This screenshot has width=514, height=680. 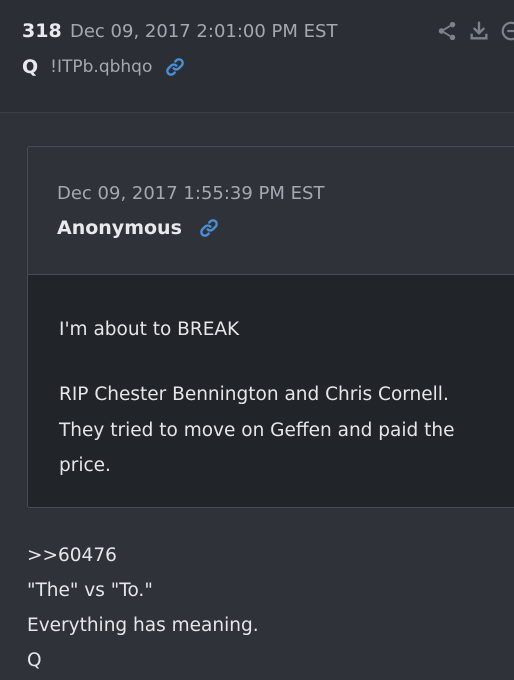 What do you see at coordinates (42, 31) in the screenshot?
I see `post-number: 318` at bounding box center [42, 31].